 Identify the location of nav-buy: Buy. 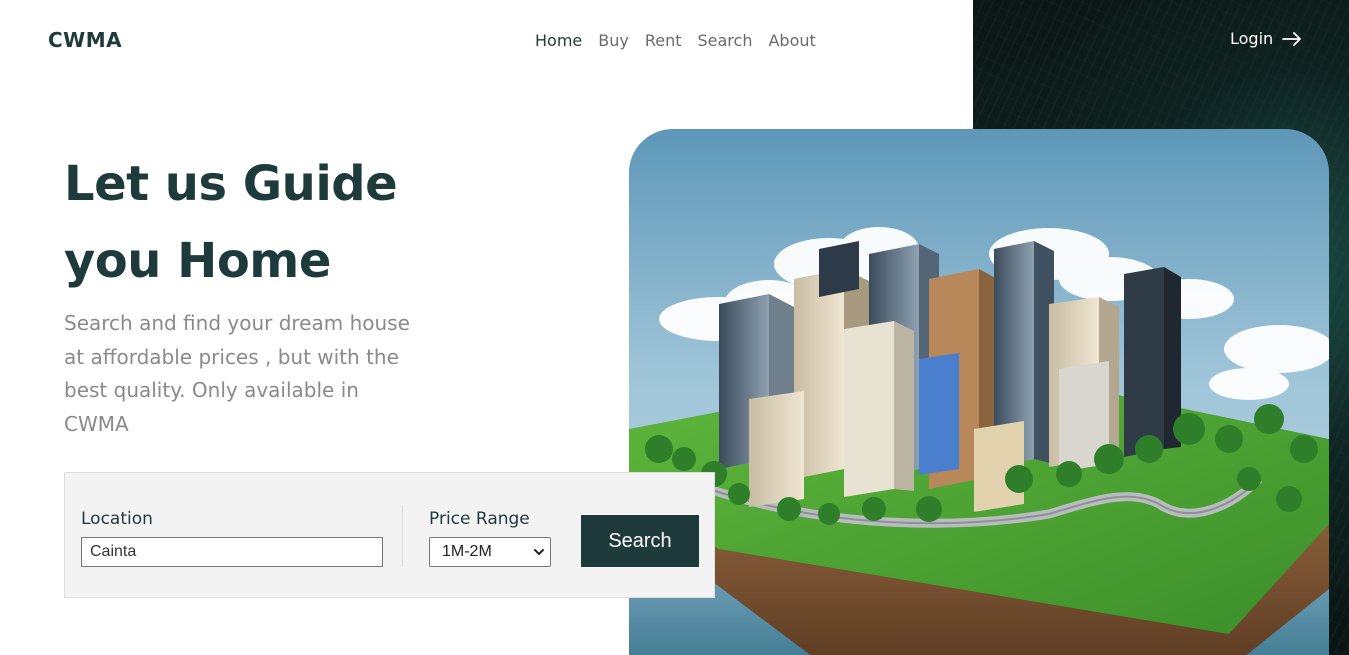
(613, 41).